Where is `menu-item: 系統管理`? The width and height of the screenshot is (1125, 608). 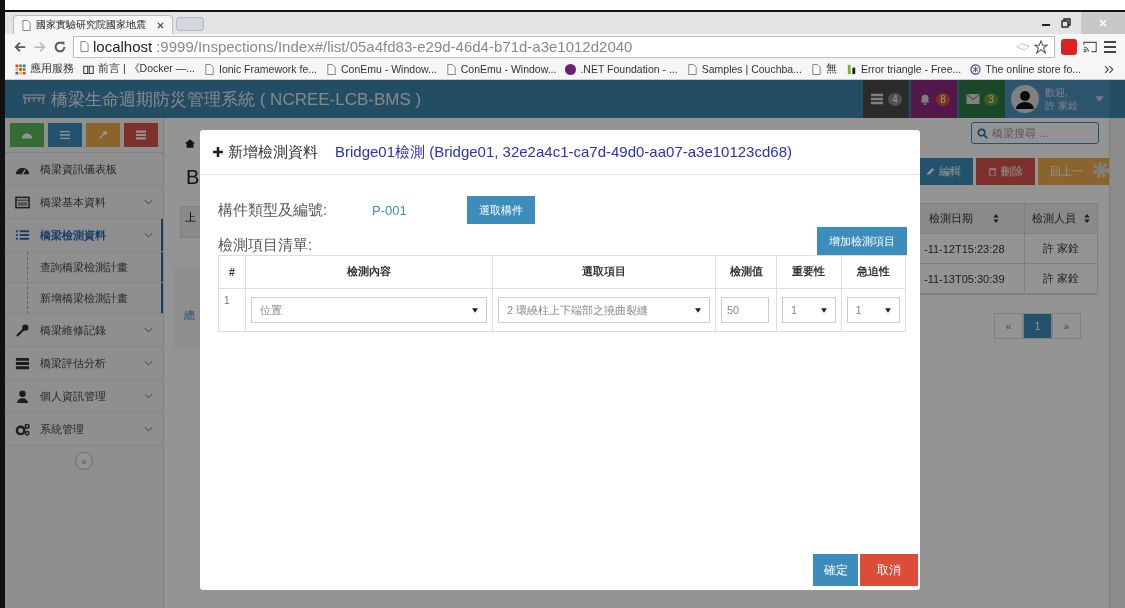 menu-item: 系統管理 is located at coordinates (84, 429).